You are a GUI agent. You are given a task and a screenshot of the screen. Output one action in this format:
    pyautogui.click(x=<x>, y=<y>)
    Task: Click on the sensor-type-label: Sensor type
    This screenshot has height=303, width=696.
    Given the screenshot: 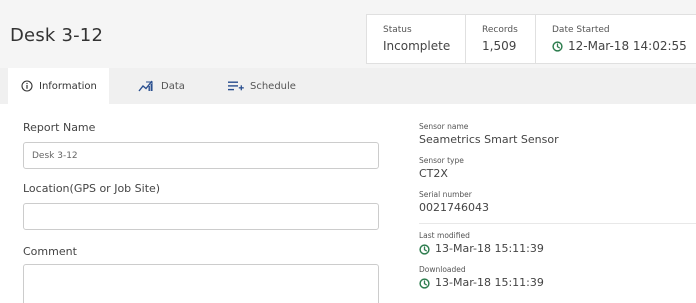 What is the action you would take?
    pyautogui.click(x=441, y=160)
    